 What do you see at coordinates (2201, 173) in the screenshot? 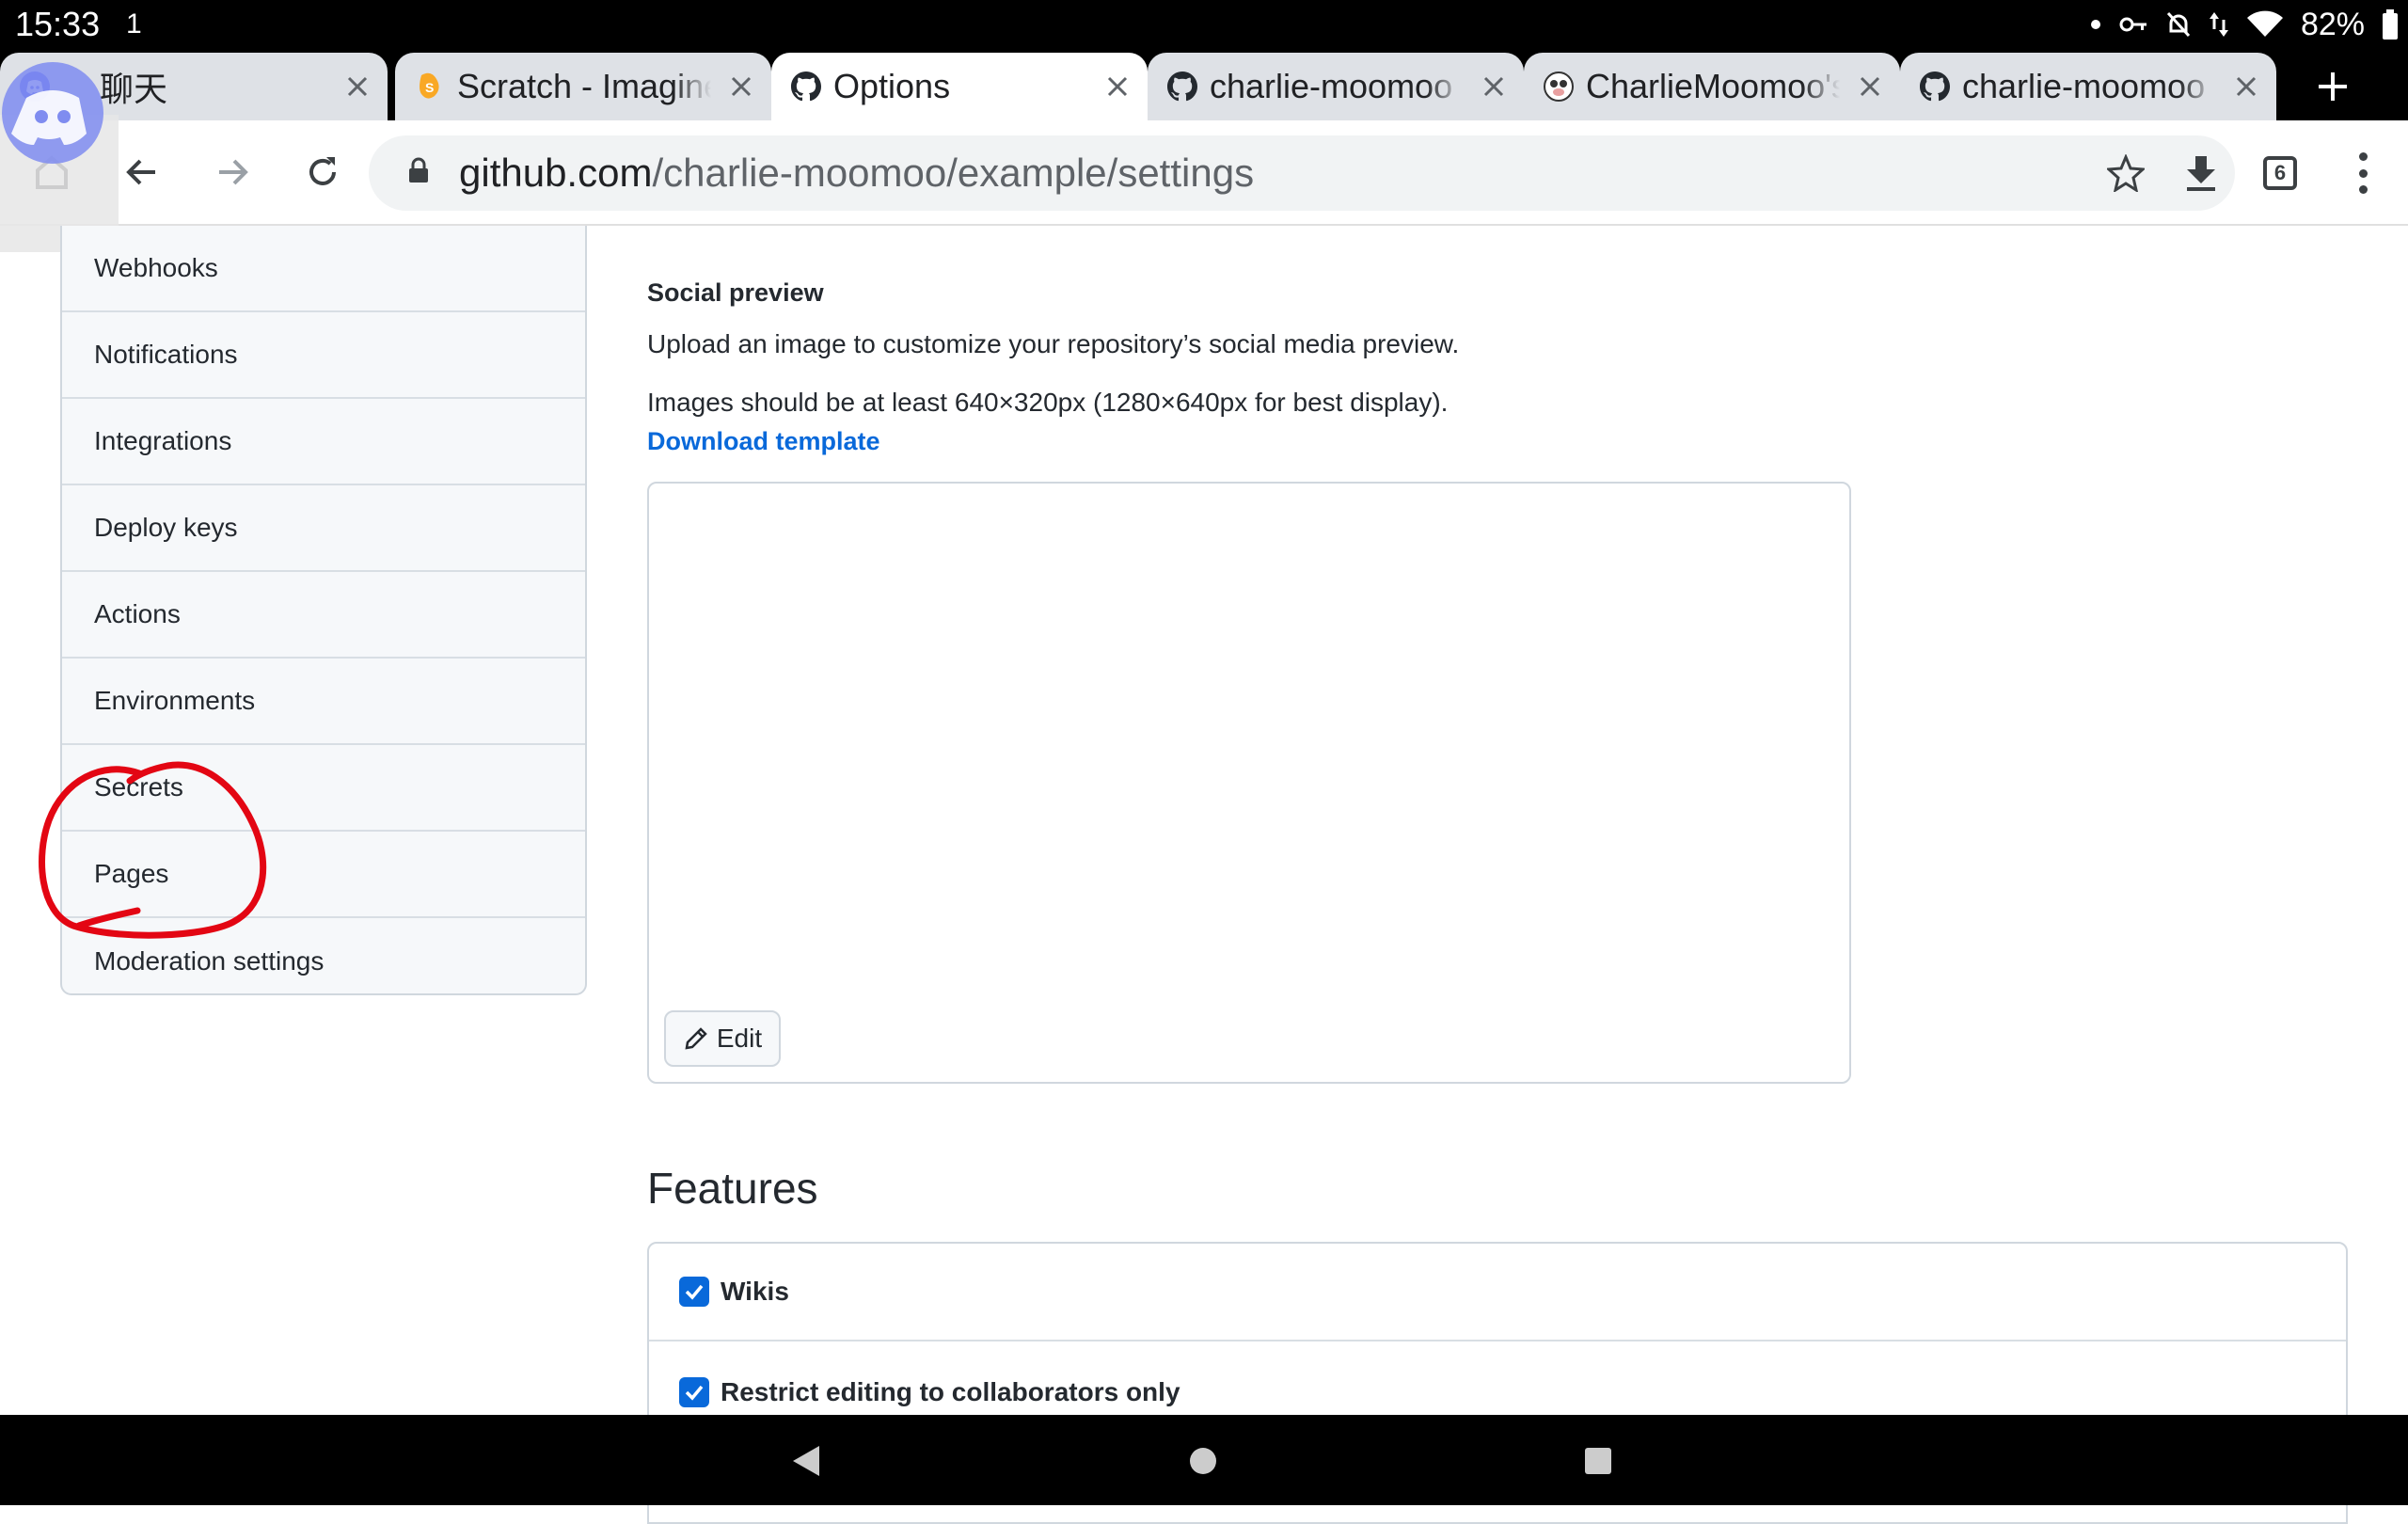
I see `download-icon` at bounding box center [2201, 173].